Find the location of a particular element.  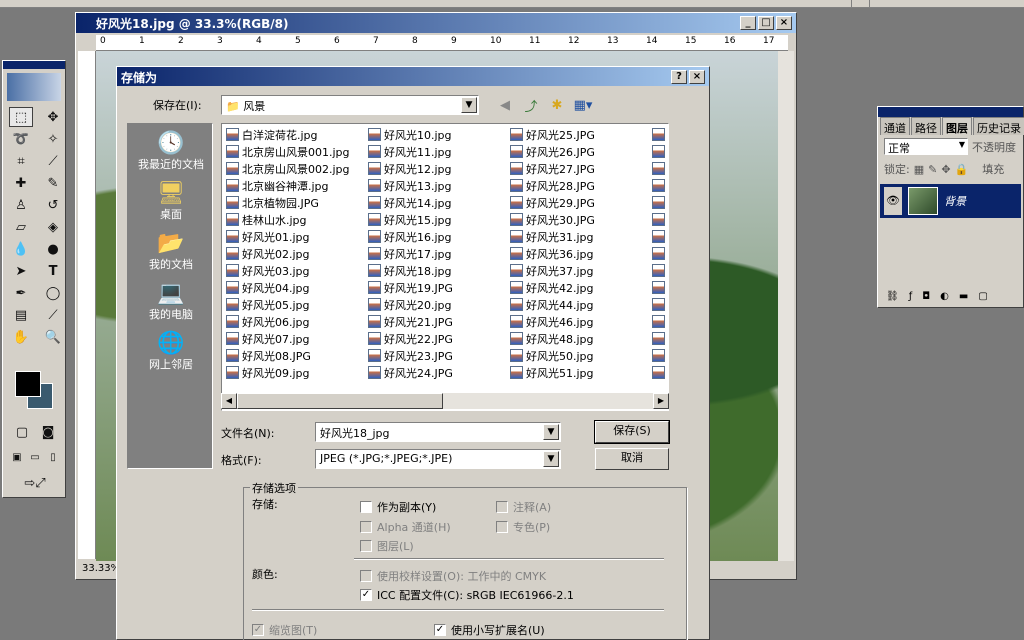

file-item: 好风光29.JPG is located at coordinates (552, 202).